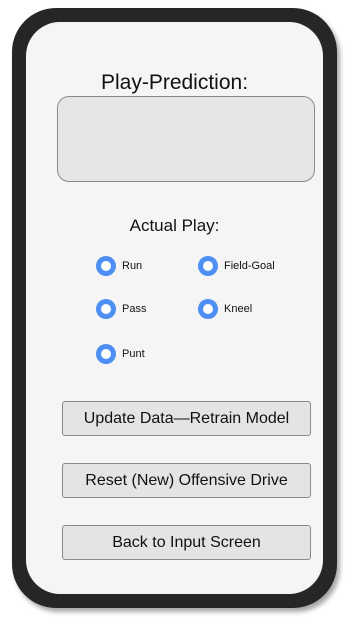 This screenshot has height=621, width=351. I want to click on radio-pass: Pass, so click(121, 309).